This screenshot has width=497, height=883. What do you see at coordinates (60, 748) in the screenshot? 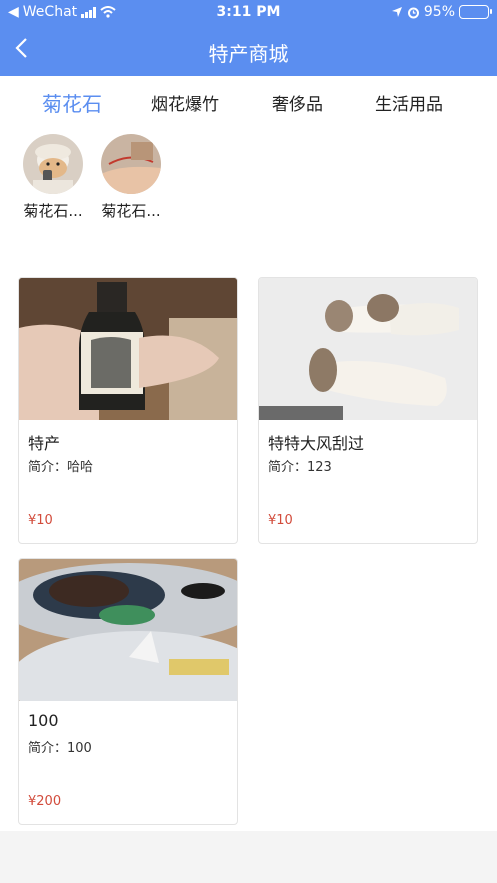
I see `product-intro: 简介：100` at bounding box center [60, 748].